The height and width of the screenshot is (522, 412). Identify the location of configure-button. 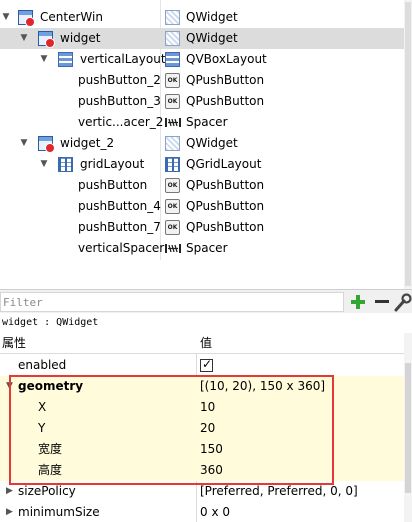
(403, 302).